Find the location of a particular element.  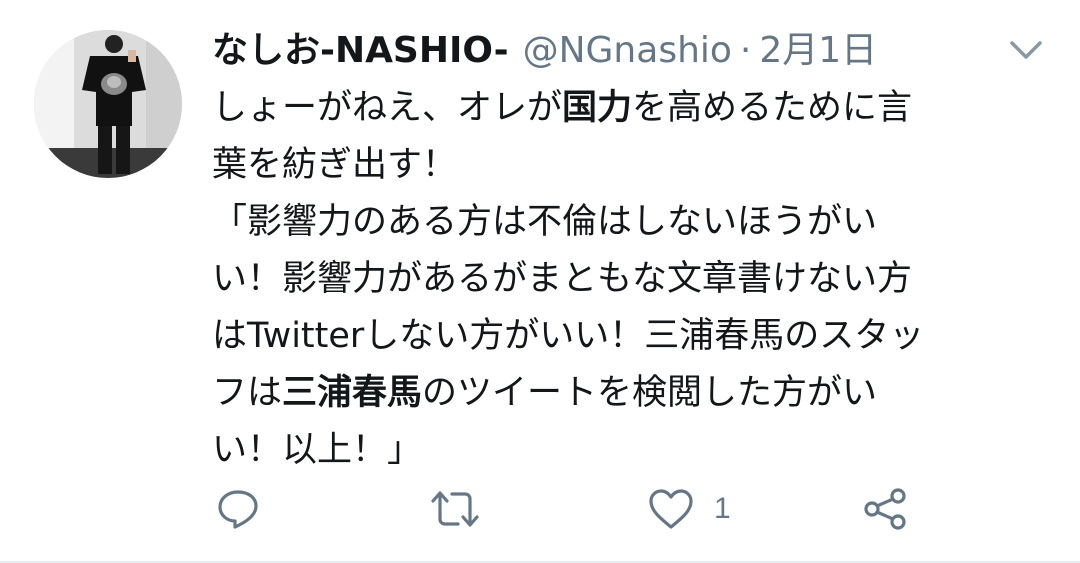

tweet-text-line: フは三浦春馬のツイートを検閲した方がい is located at coordinates (632, 393).